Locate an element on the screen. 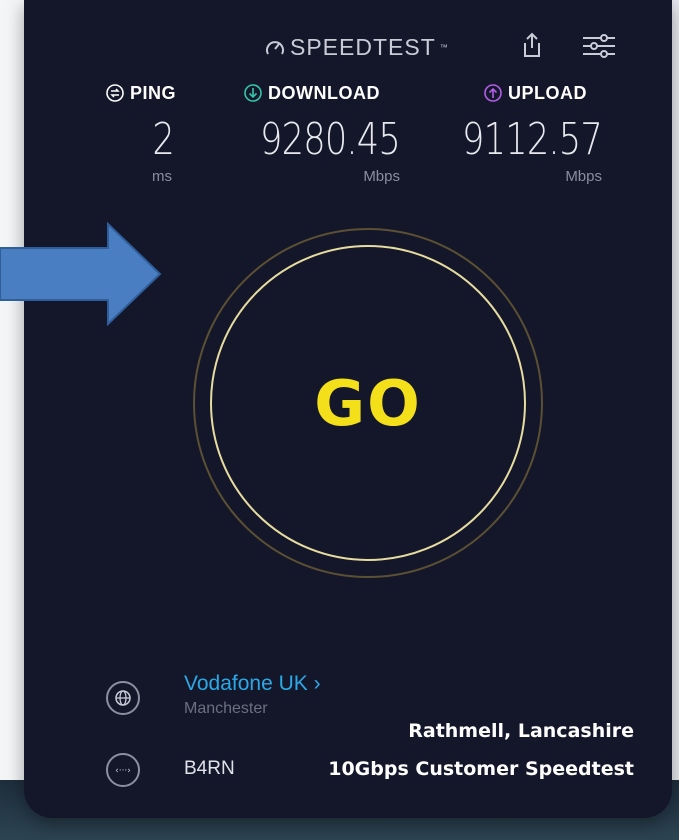 This screenshot has width=679, height=840. brand-name: SPEEDTEST is located at coordinates (363, 47).